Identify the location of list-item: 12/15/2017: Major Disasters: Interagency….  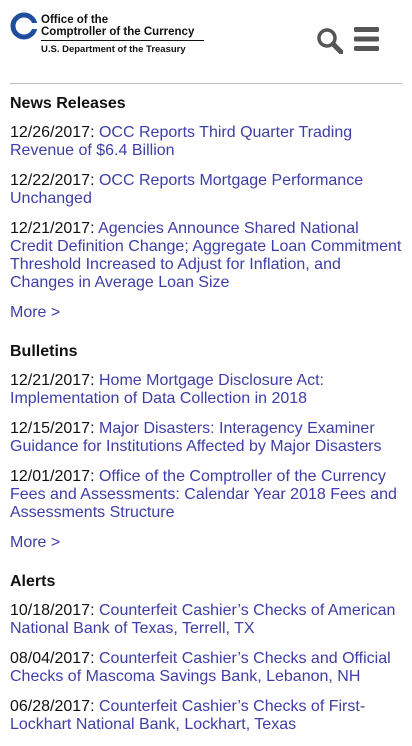
(207, 438).